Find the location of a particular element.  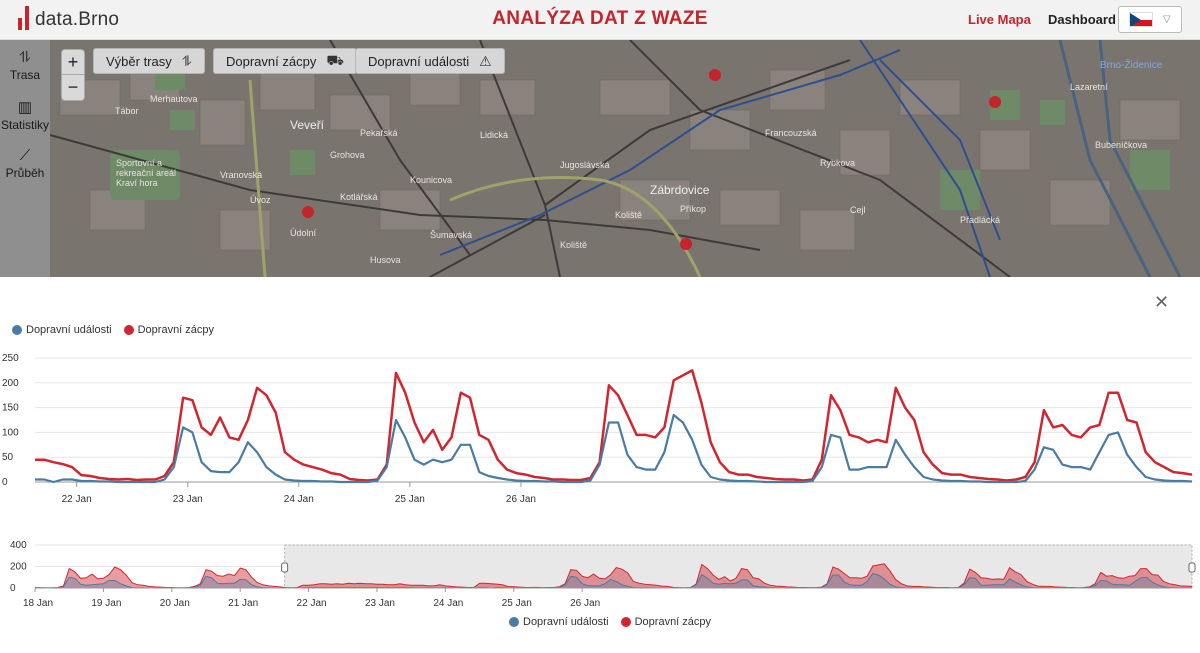

left-sidebar: ⥮ Trasa ▥ Statistiky ⟋ Průběh is located at coordinates (25, 158).